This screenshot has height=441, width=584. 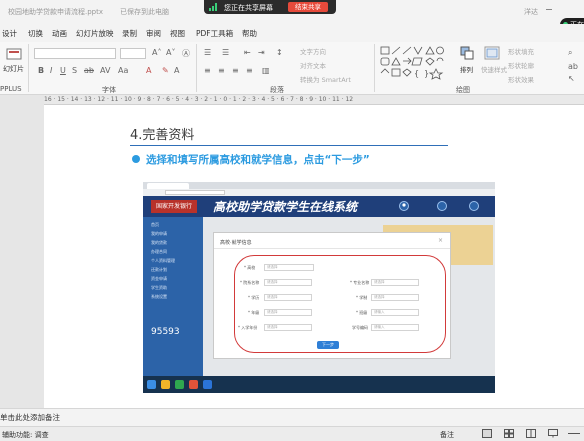 I want to click on italic-icon: I, so click(x=51, y=70).